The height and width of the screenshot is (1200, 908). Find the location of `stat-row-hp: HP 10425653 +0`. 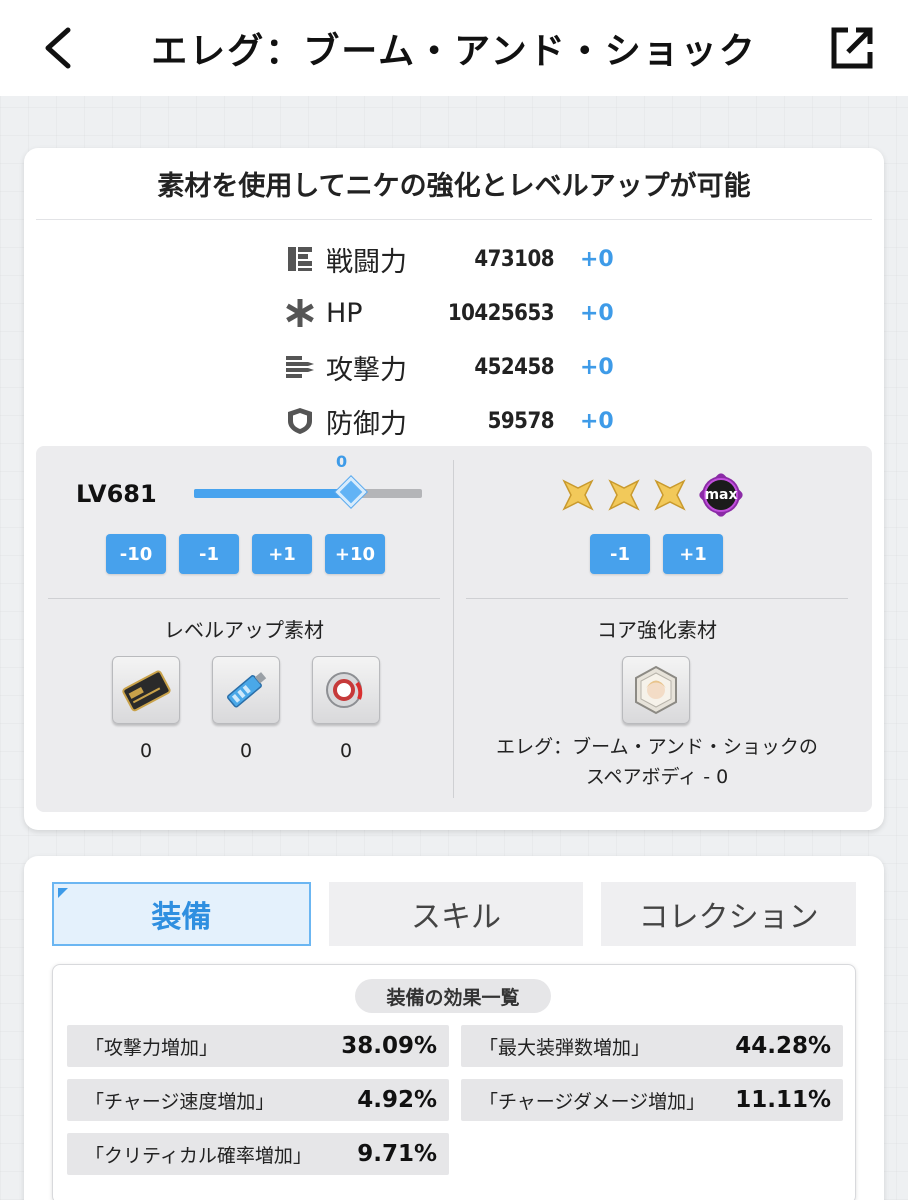

stat-row-hp: HP 10425653 +0 is located at coordinates (464, 313).